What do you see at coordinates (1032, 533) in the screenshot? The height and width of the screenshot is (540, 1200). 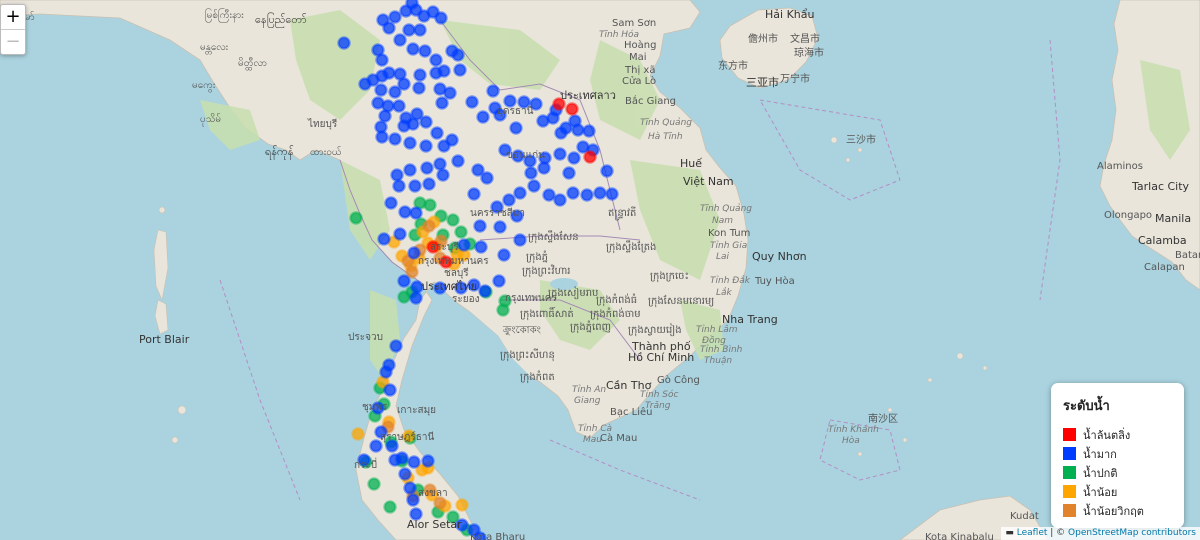 I see `leaflet-link: Leaflet` at bounding box center [1032, 533].